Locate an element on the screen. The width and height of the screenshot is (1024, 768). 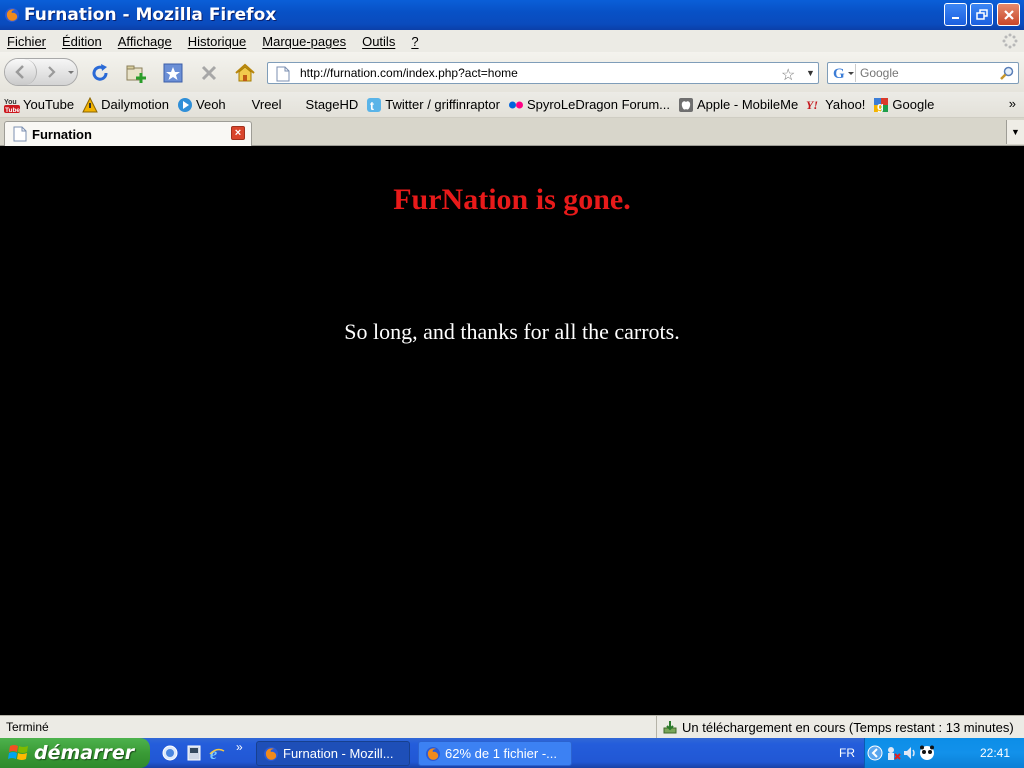
bookmark-google: g Google is located at coordinates (903, 105).